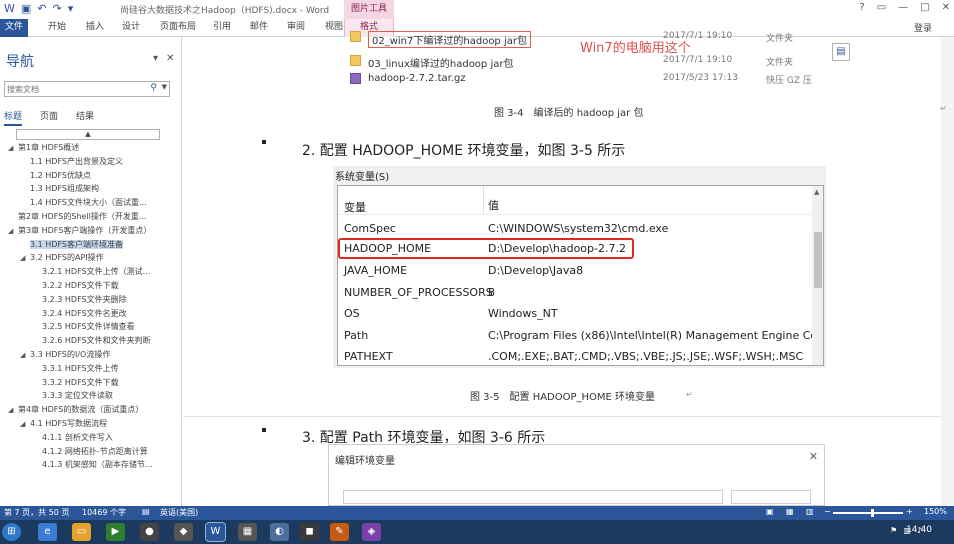 Image resolution: width=954 pixels, height=544 pixels. Describe the element at coordinates (71, 9) in the screenshot. I see `customize-icon: ▾` at that location.